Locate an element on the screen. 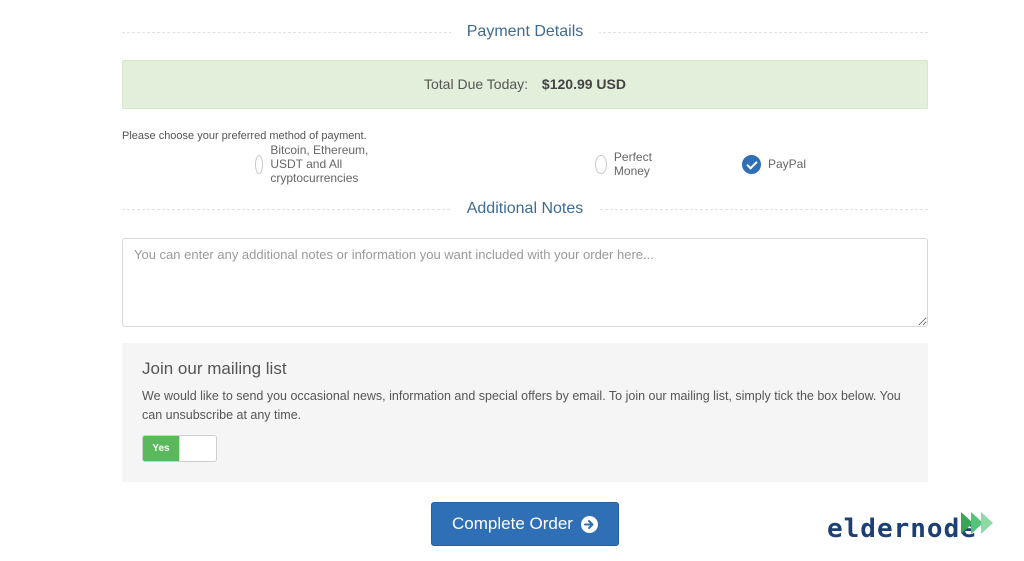 The image size is (1024, 561). payment-method-perfect-money: Perfect Money is located at coordinates (627, 164).